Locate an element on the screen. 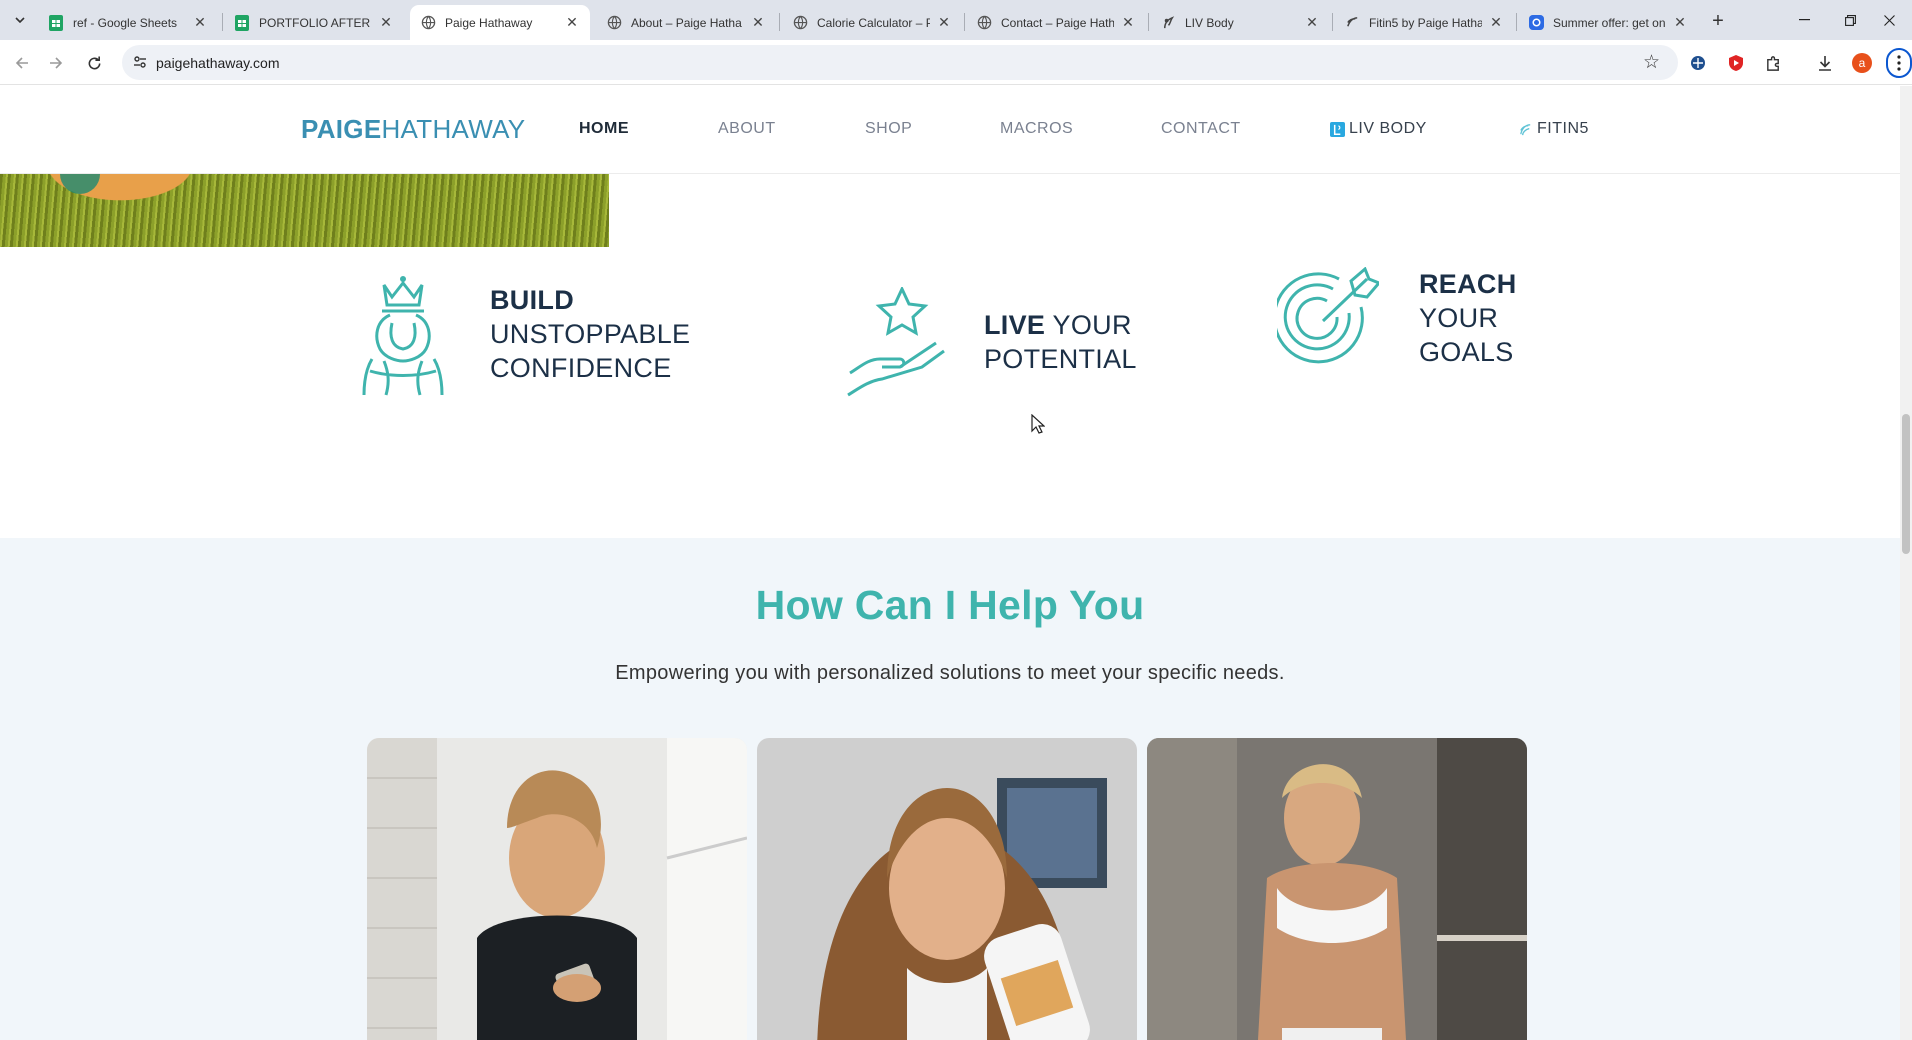  nav-about: ABOUT is located at coordinates (747, 129).